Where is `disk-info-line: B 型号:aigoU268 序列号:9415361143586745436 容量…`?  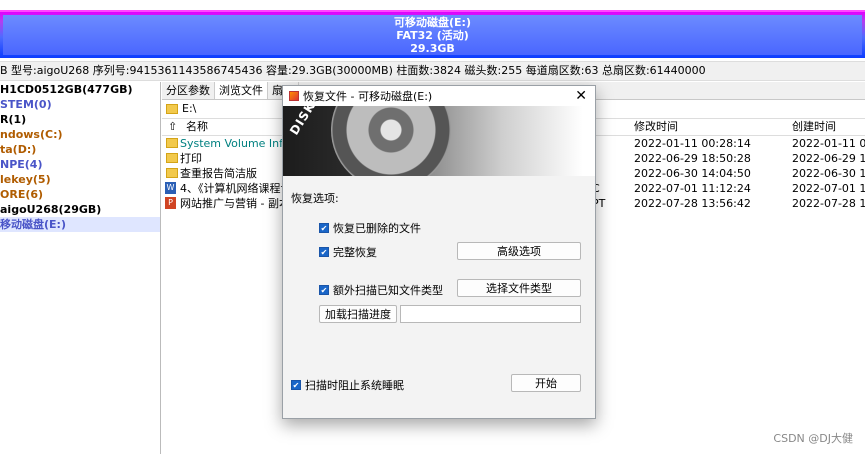 disk-info-line: B 型号:aigoU268 序列号:9415361143586745436 容量… is located at coordinates (432, 71).